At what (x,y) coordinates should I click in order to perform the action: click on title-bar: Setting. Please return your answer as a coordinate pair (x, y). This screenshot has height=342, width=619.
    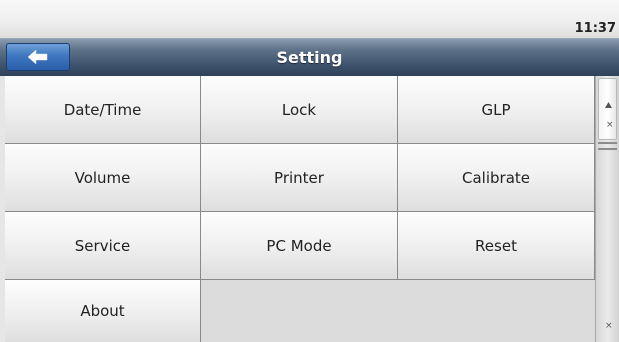
    Looking at the image, I should click on (309, 57).